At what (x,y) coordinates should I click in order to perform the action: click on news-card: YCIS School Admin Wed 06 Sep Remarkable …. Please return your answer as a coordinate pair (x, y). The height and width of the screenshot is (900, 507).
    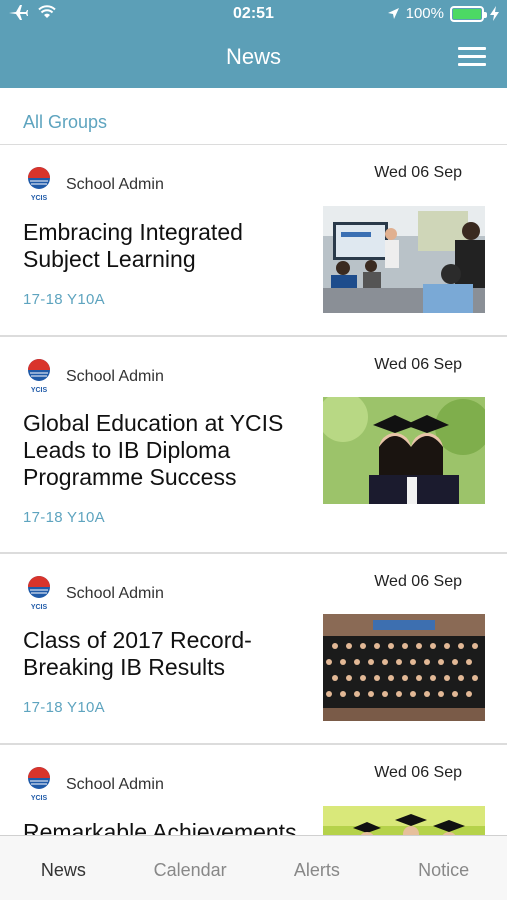
    Looking at the image, I should click on (253, 790).